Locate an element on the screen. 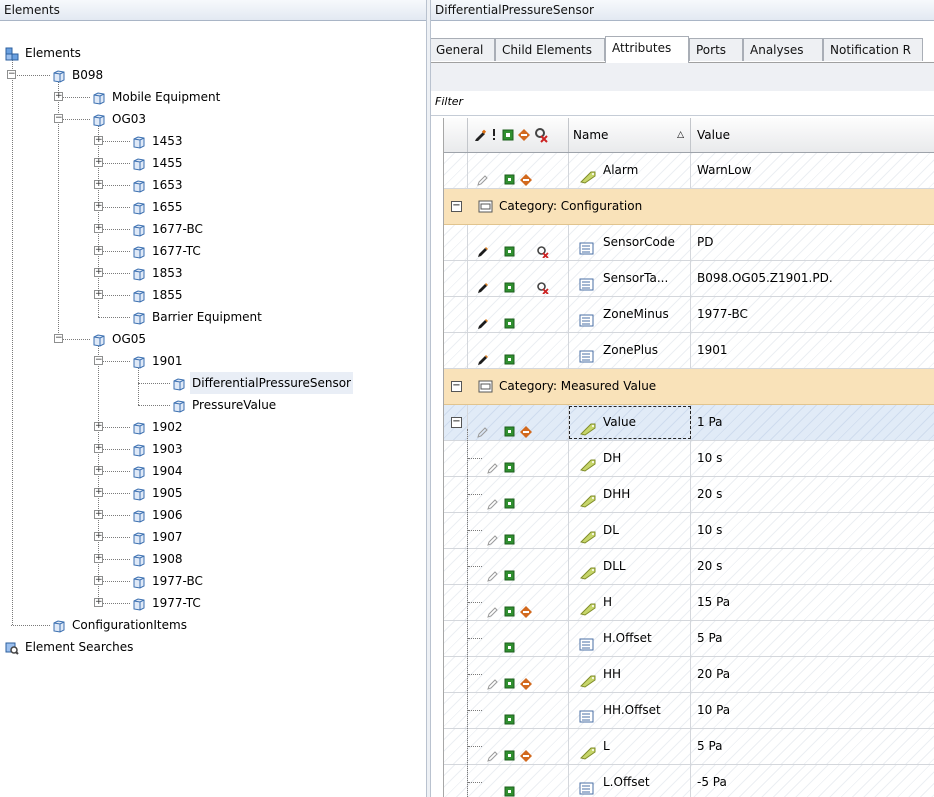 This screenshot has height=797, width=934. category-row: − Category: Measured Value is located at coordinates (689, 387).